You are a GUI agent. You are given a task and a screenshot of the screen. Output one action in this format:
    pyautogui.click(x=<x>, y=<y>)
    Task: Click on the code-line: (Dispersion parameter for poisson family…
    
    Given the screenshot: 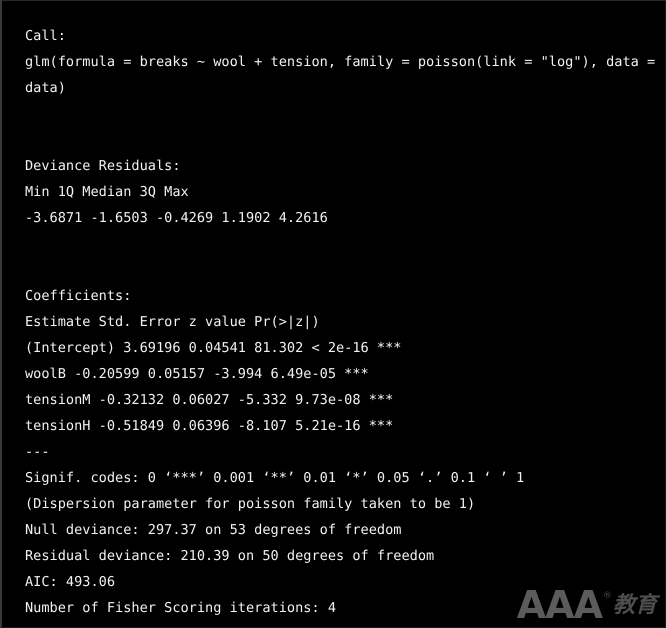 What is the action you would take?
    pyautogui.click(x=250, y=504)
    